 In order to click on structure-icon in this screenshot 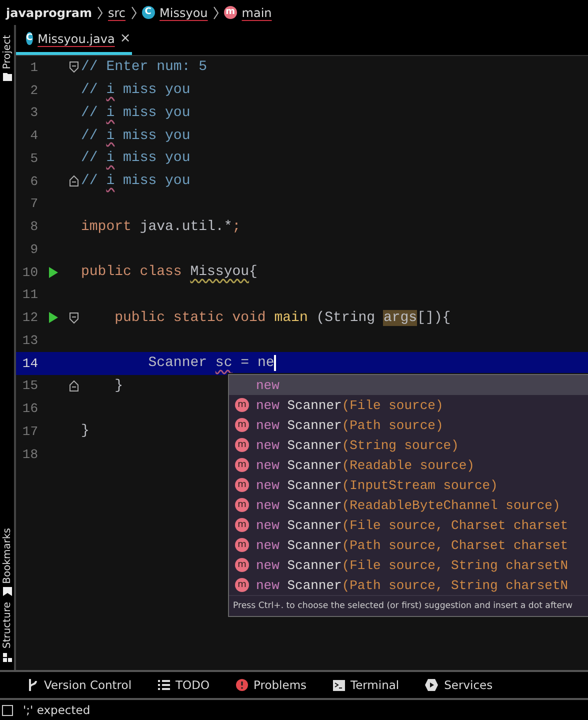, I will do `click(7, 657)`.